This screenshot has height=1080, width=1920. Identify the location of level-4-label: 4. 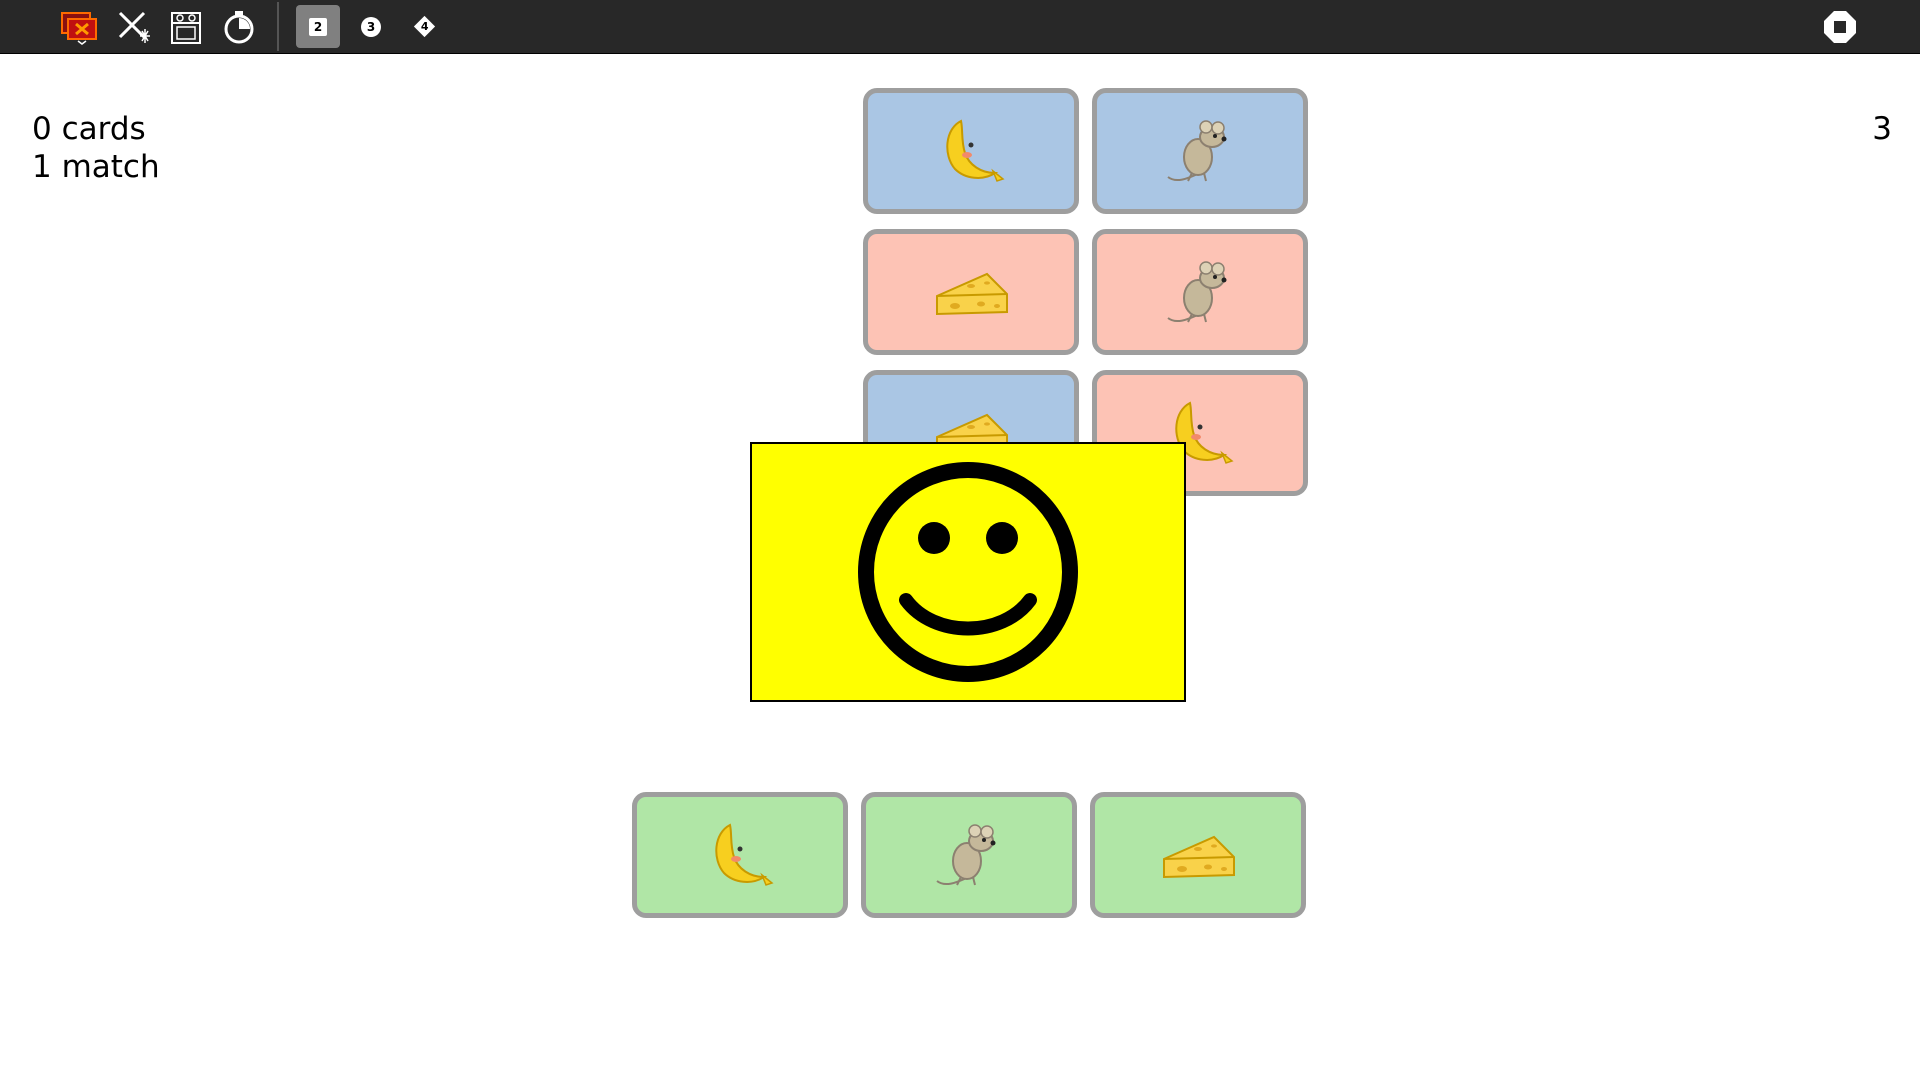
(424, 26).